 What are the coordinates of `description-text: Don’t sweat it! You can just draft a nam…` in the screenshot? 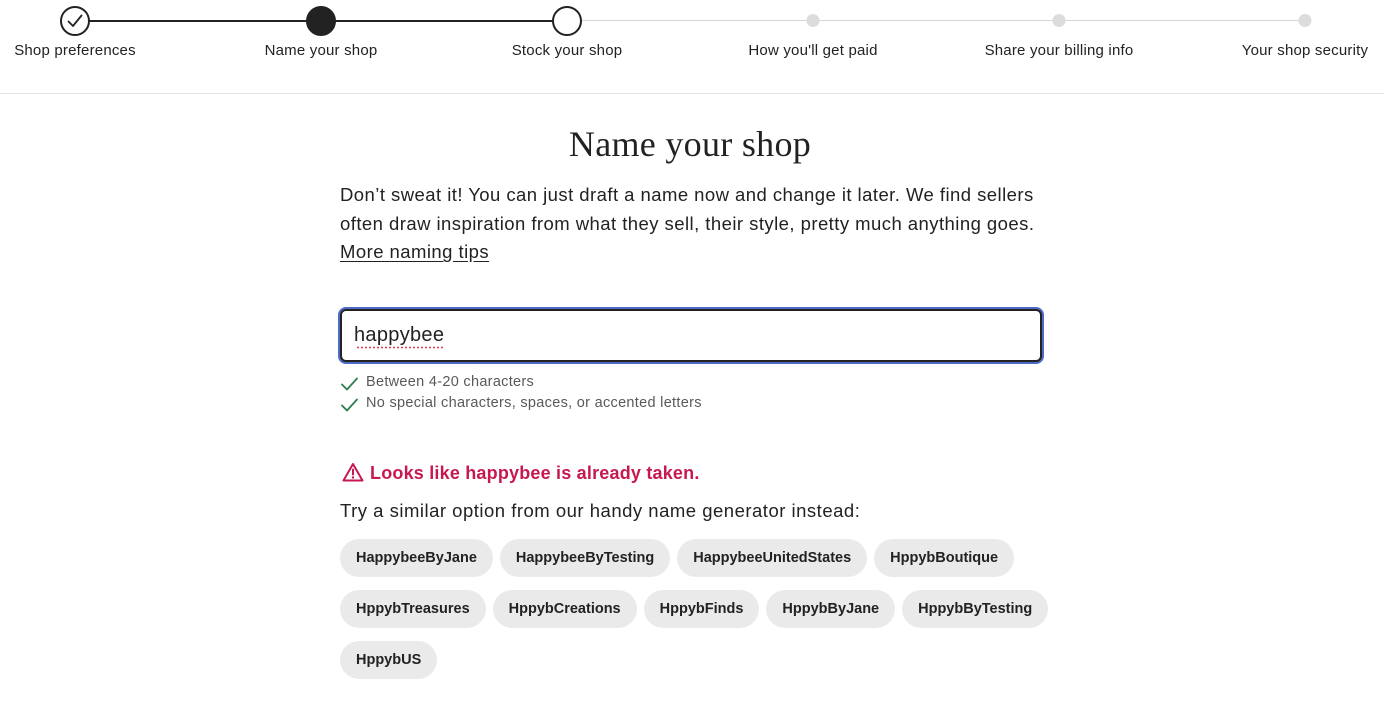 It's located at (687, 209).